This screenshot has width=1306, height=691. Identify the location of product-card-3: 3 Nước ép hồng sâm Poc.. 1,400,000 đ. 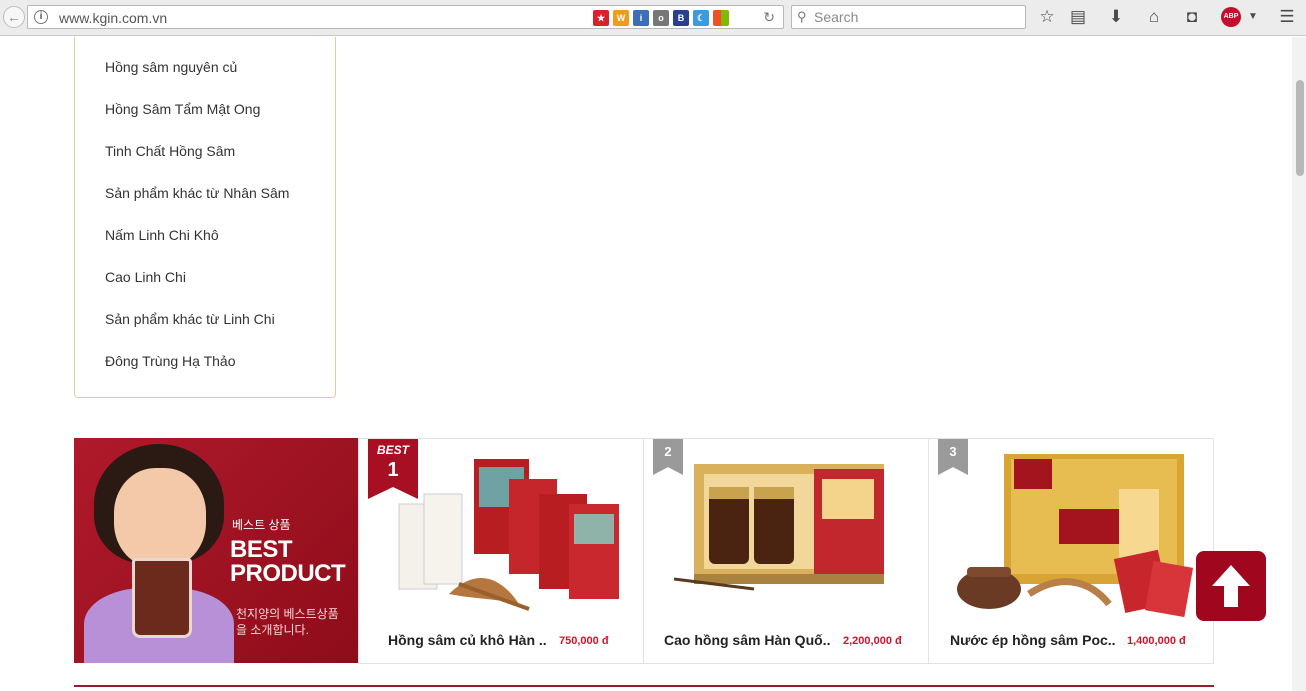
(1071, 551).